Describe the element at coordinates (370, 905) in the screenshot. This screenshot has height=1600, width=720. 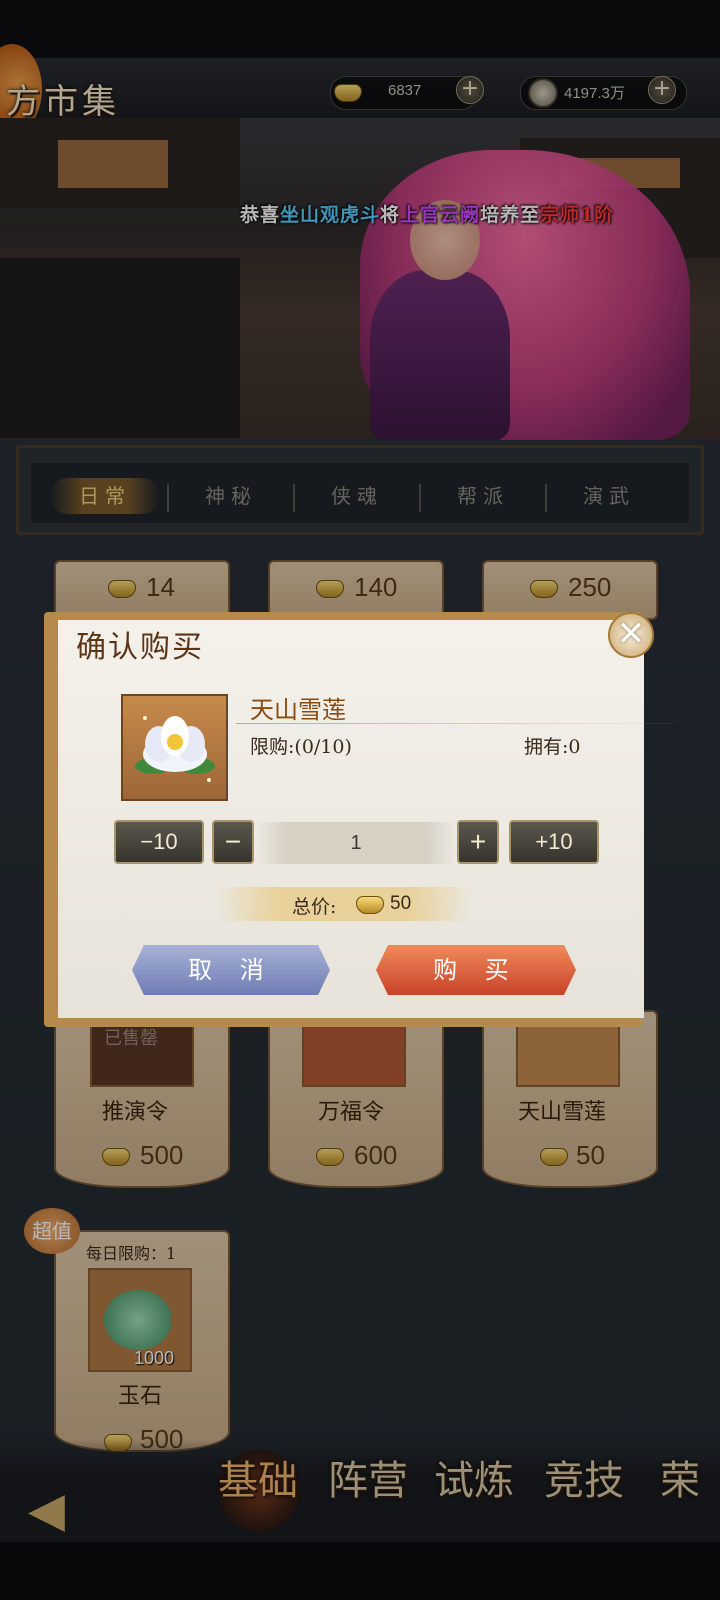
I see `ingot-icon` at that location.